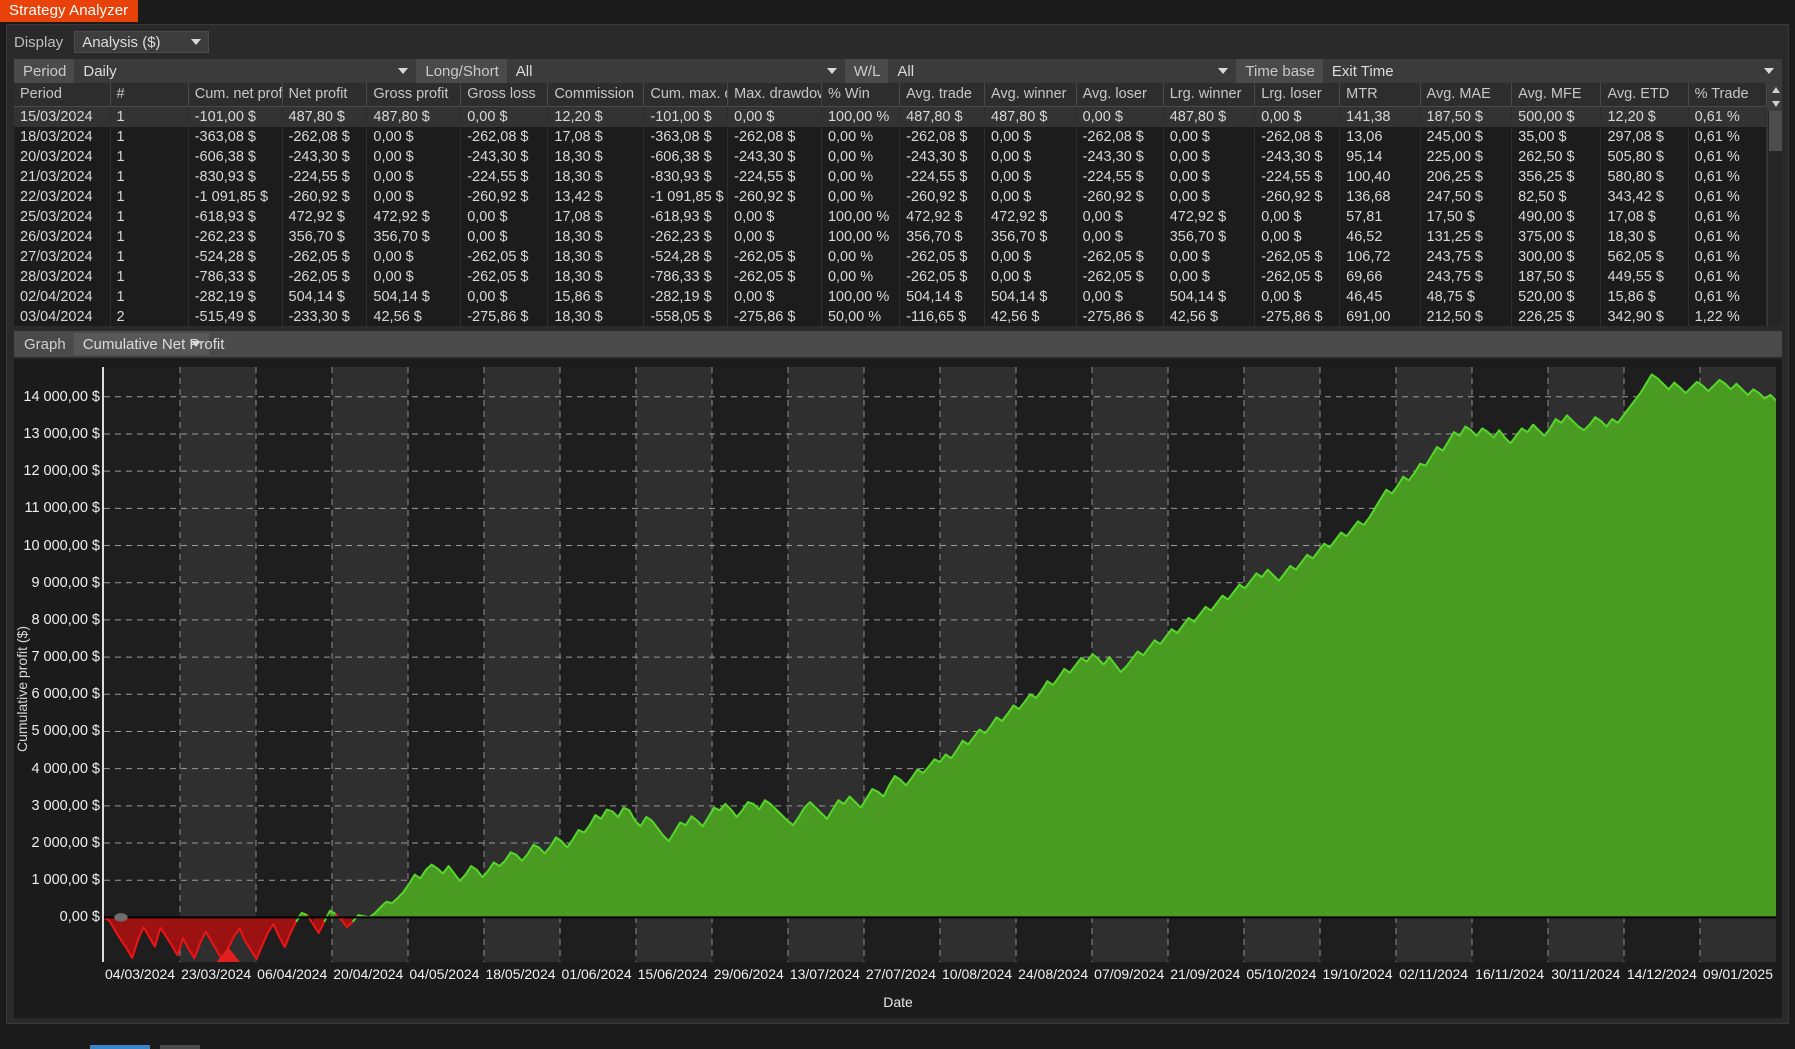 The width and height of the screenshot is (1795, 1049). I want to click on table-cell: 0,00 %, so click(861, 257).